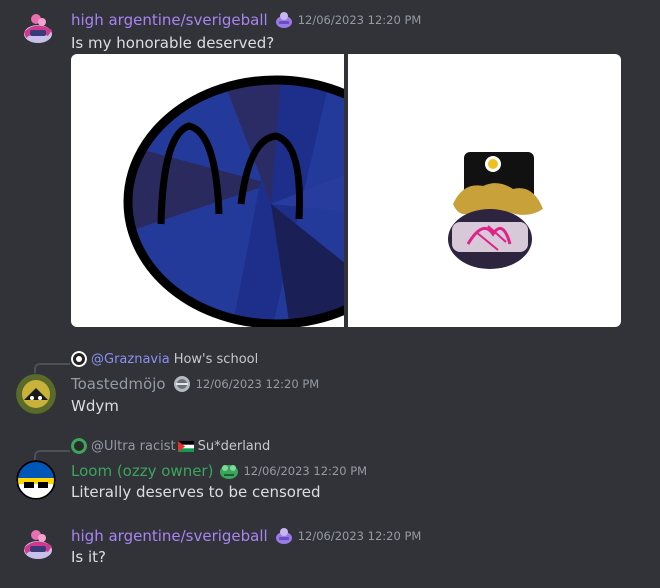 The image size is (660, 588). What do you see at coordinates (185, 446) in the screenshot?
I see `palestine-flag-icon` at bounding box center [185, 446].